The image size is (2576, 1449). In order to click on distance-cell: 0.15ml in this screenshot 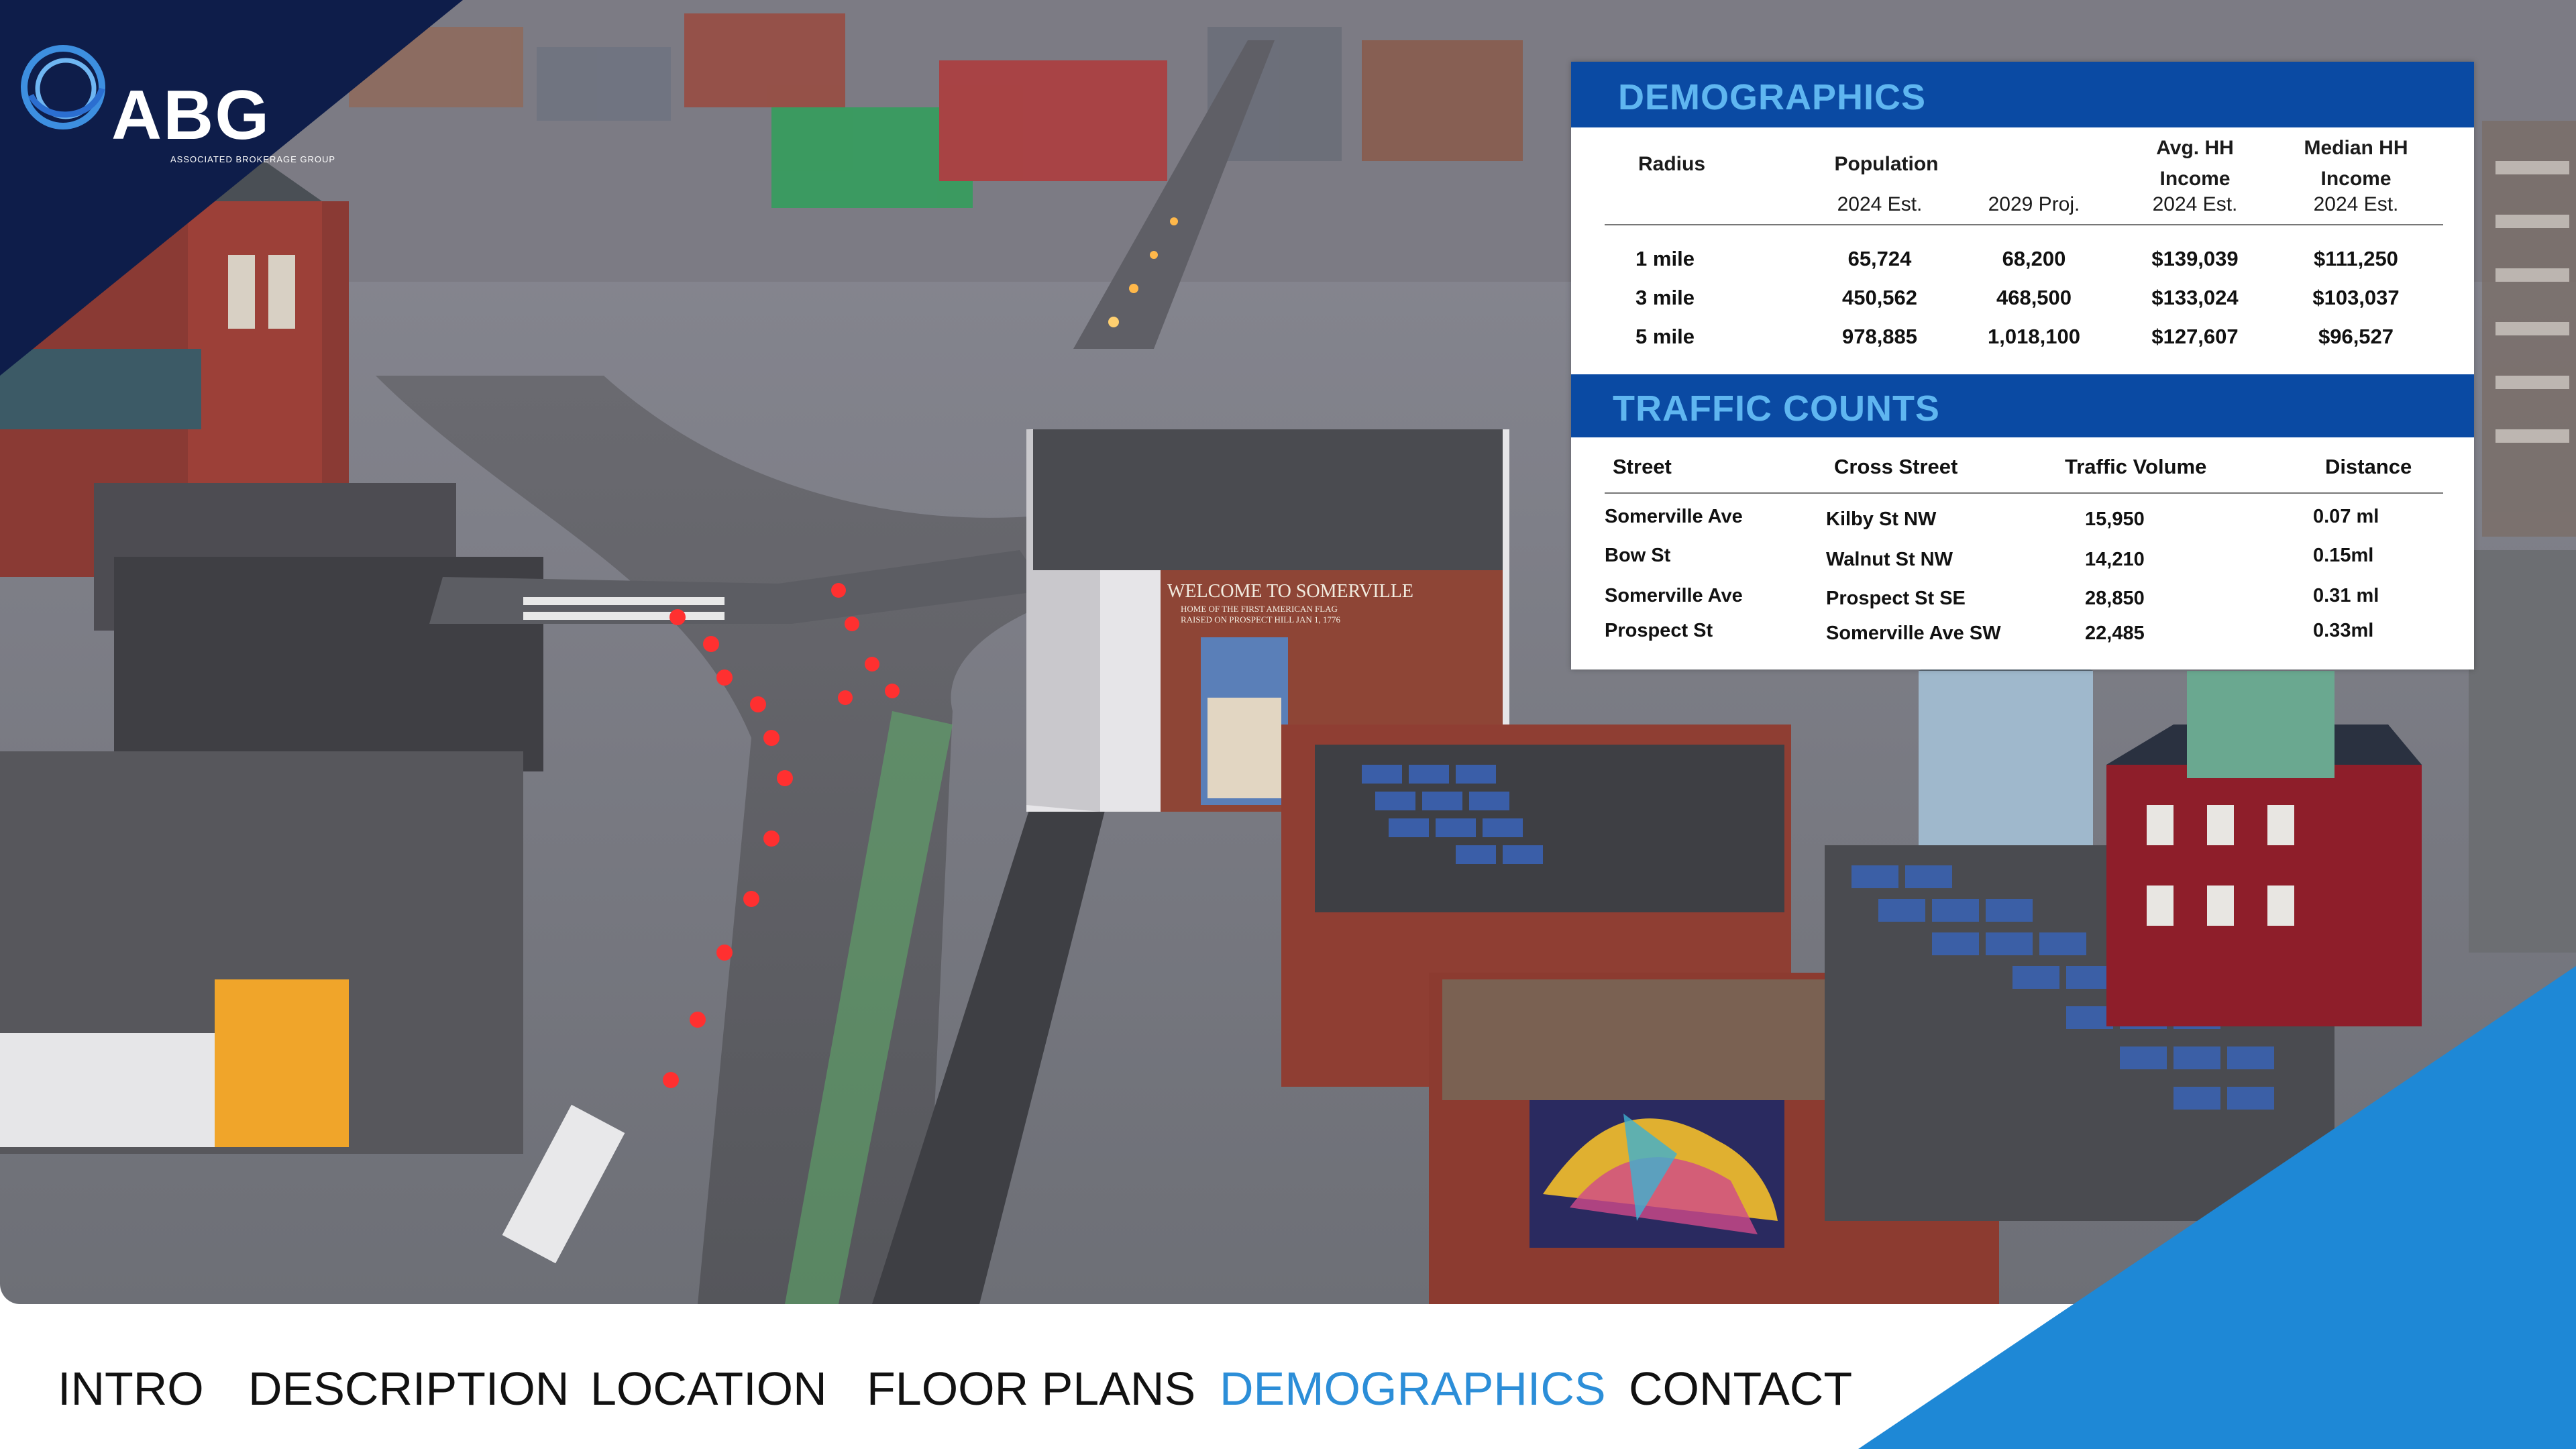, I will do `click(2343, 555)`.